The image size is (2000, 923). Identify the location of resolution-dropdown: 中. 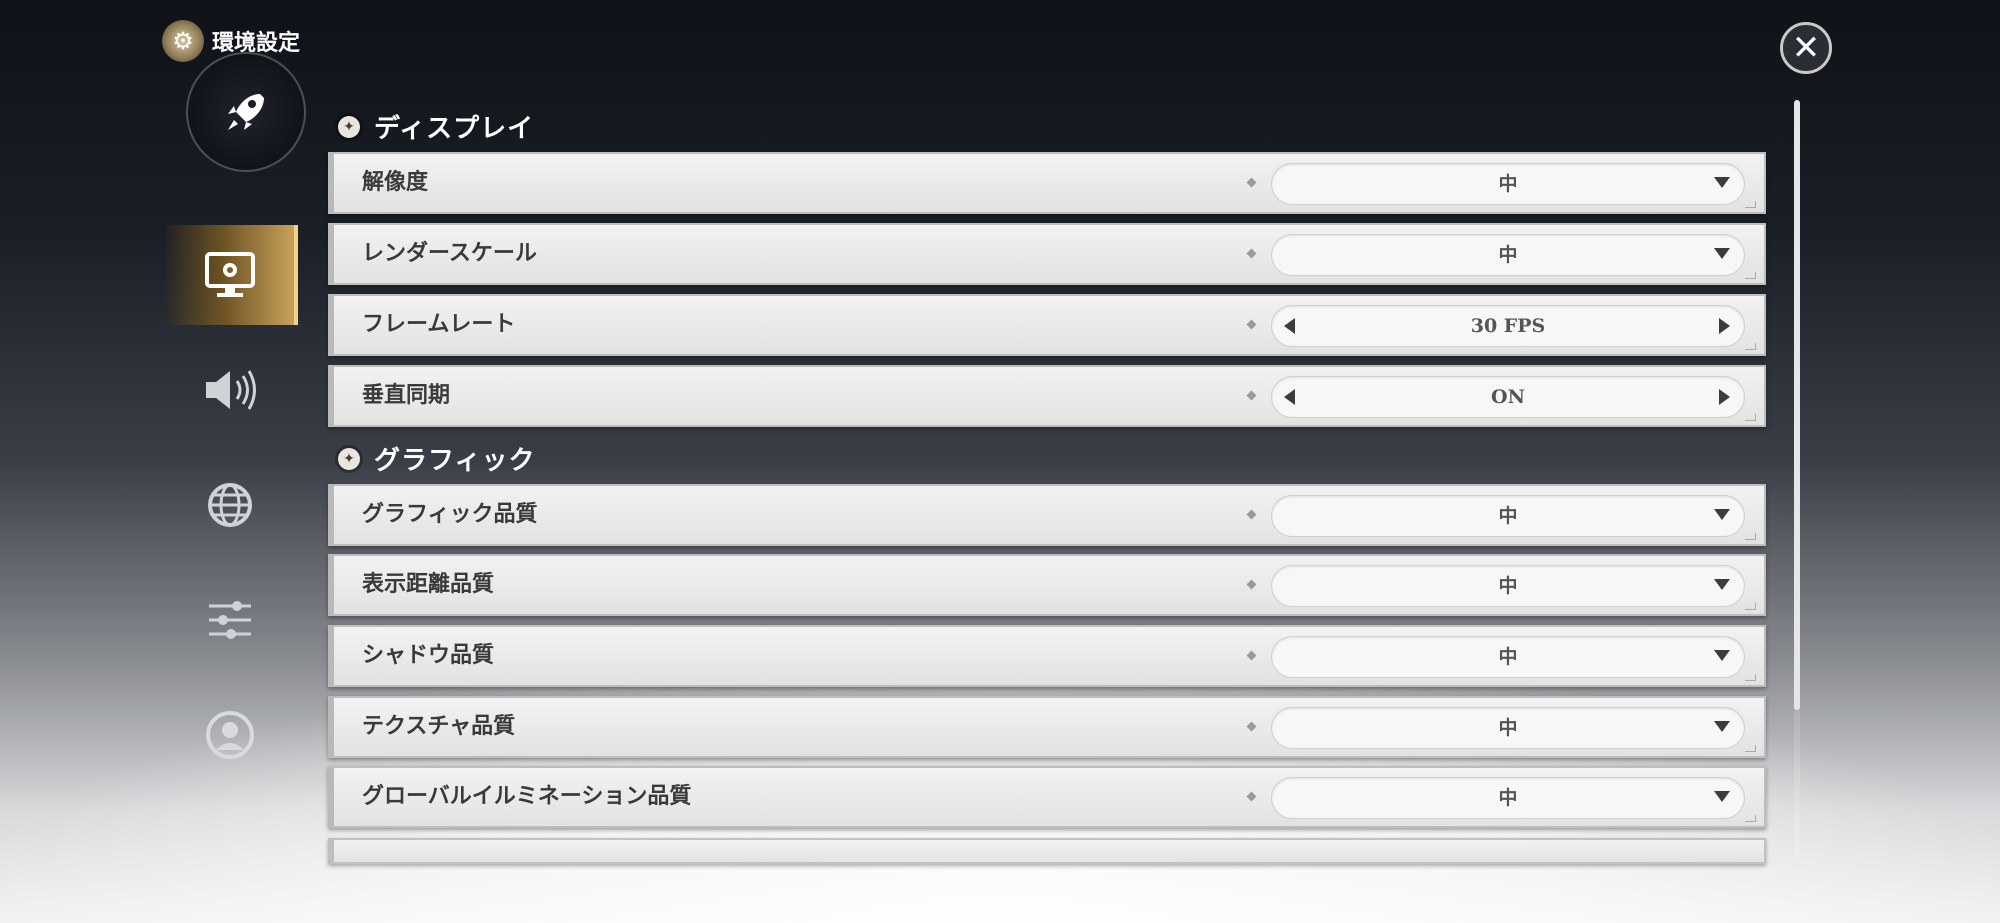
(1508, 184).